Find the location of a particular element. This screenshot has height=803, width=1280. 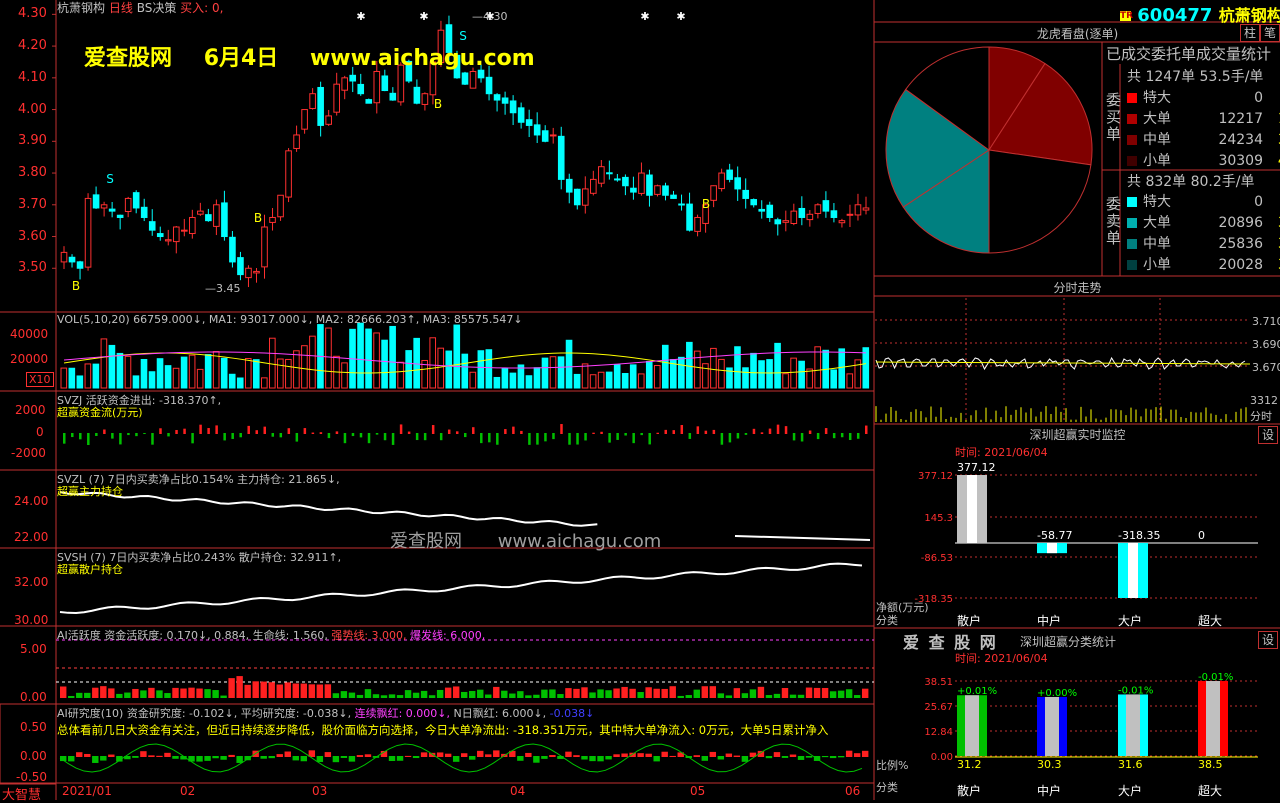

class-pct: +0.00% is located at coordinates (1057, 693).